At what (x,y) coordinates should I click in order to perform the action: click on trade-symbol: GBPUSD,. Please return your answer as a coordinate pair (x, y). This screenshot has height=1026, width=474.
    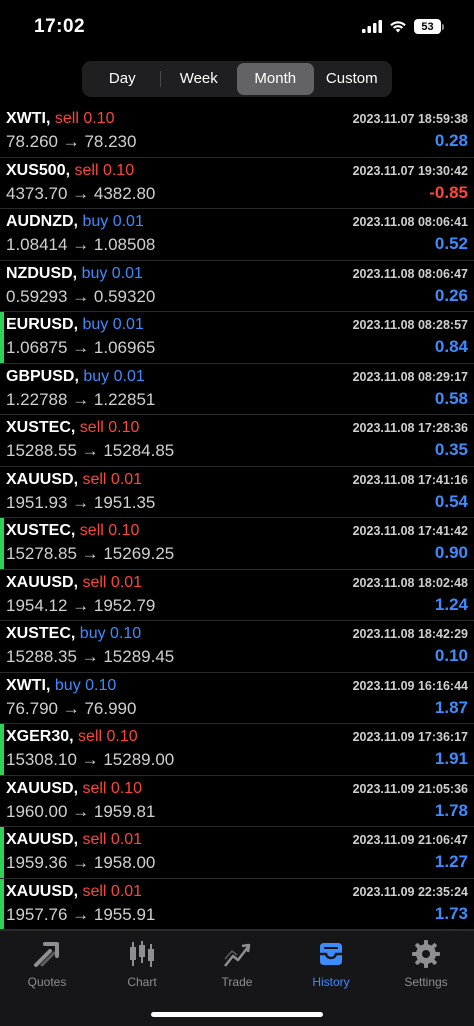
    Looking at the image, I should click on (42, 376).